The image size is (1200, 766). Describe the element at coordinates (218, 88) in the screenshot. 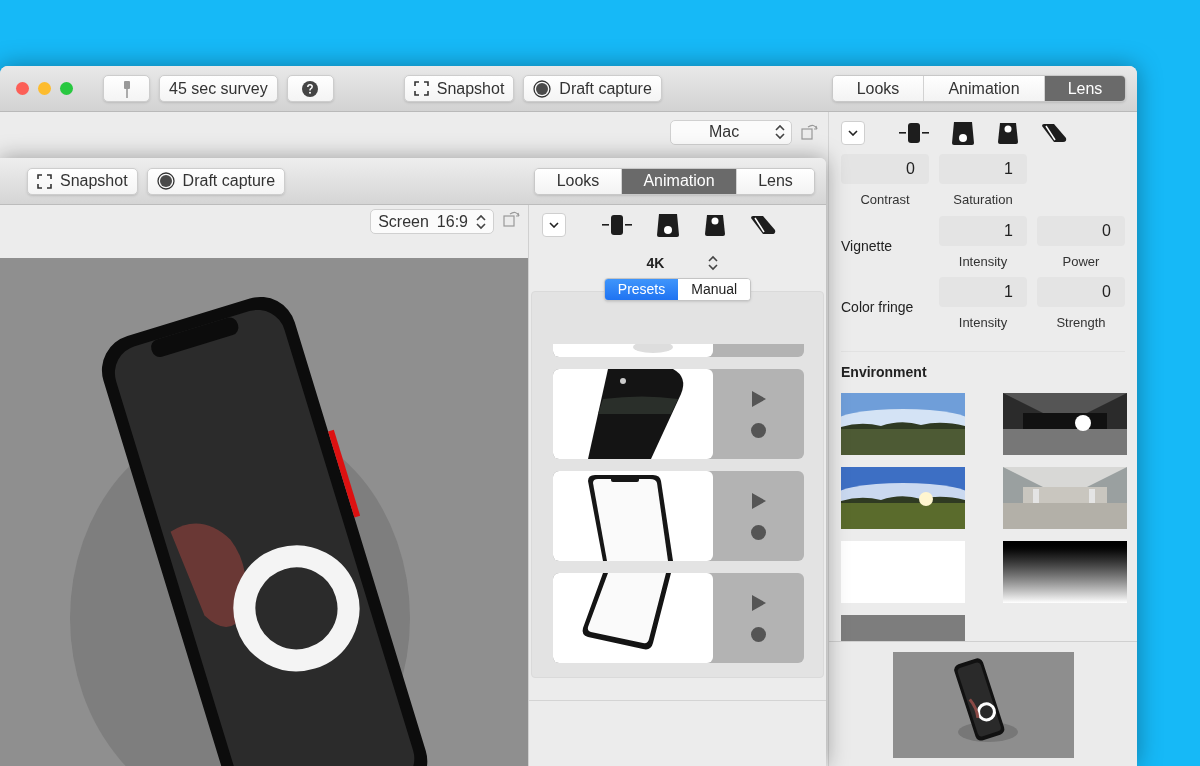

I see `survey-button: 45 sec survey` at that location.